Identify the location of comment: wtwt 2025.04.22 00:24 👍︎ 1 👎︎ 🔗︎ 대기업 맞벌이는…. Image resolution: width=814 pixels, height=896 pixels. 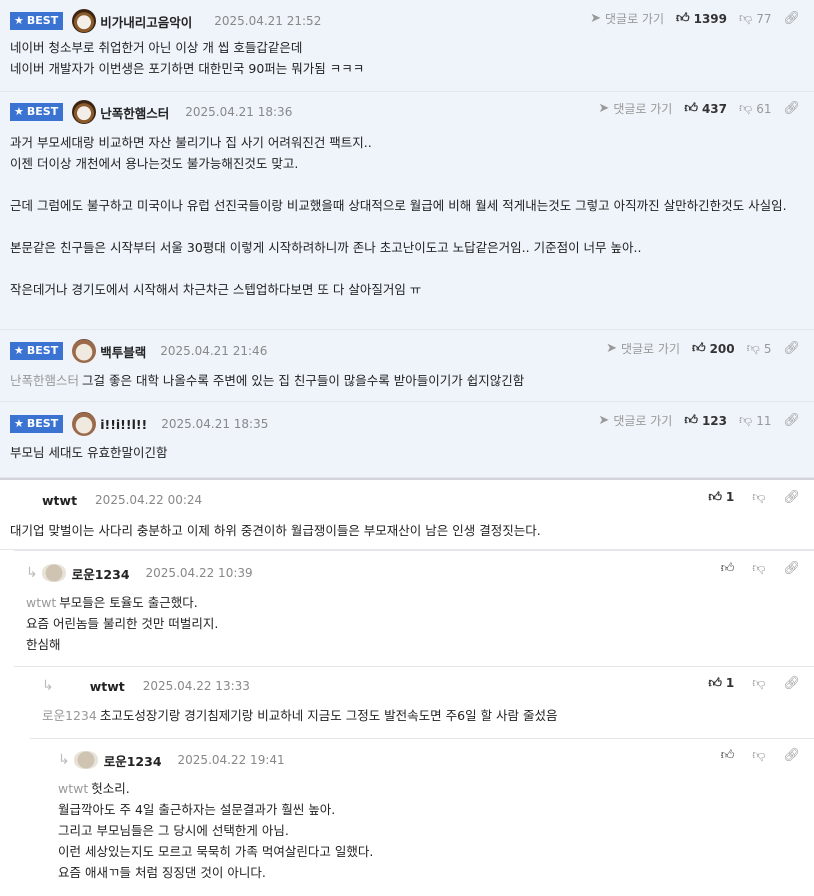
(407, 514).